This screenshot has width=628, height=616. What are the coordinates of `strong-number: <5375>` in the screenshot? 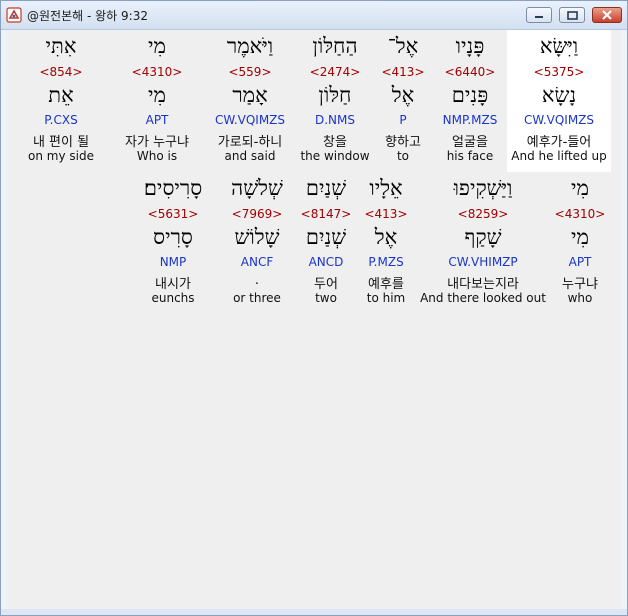 It's located at (559, 72).